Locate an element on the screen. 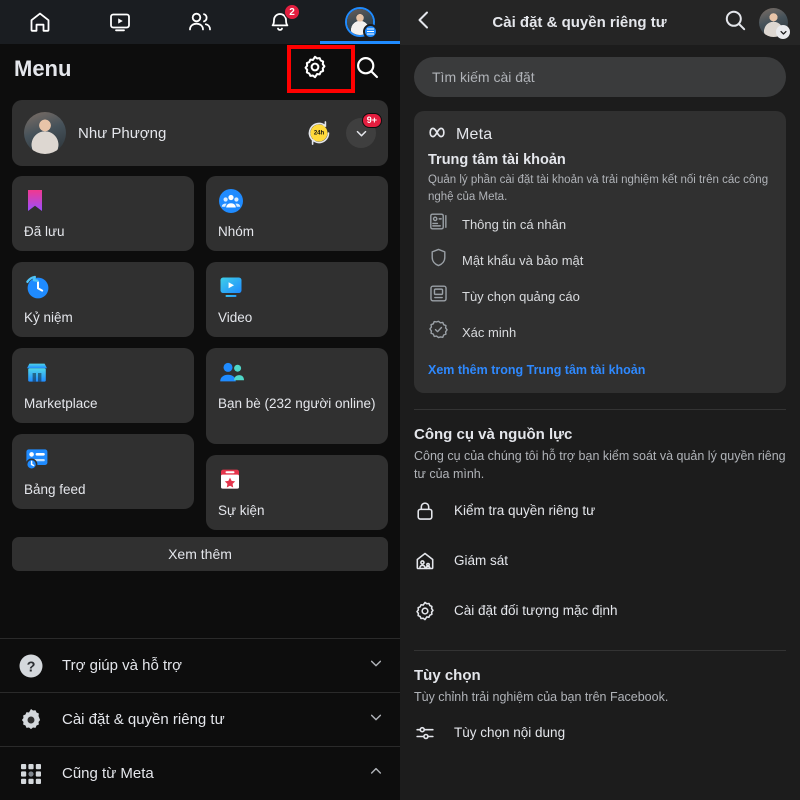 The height and width of the screenshot is (800, 800). tile-label: Sự kiện is located at coordinates (241, 510).